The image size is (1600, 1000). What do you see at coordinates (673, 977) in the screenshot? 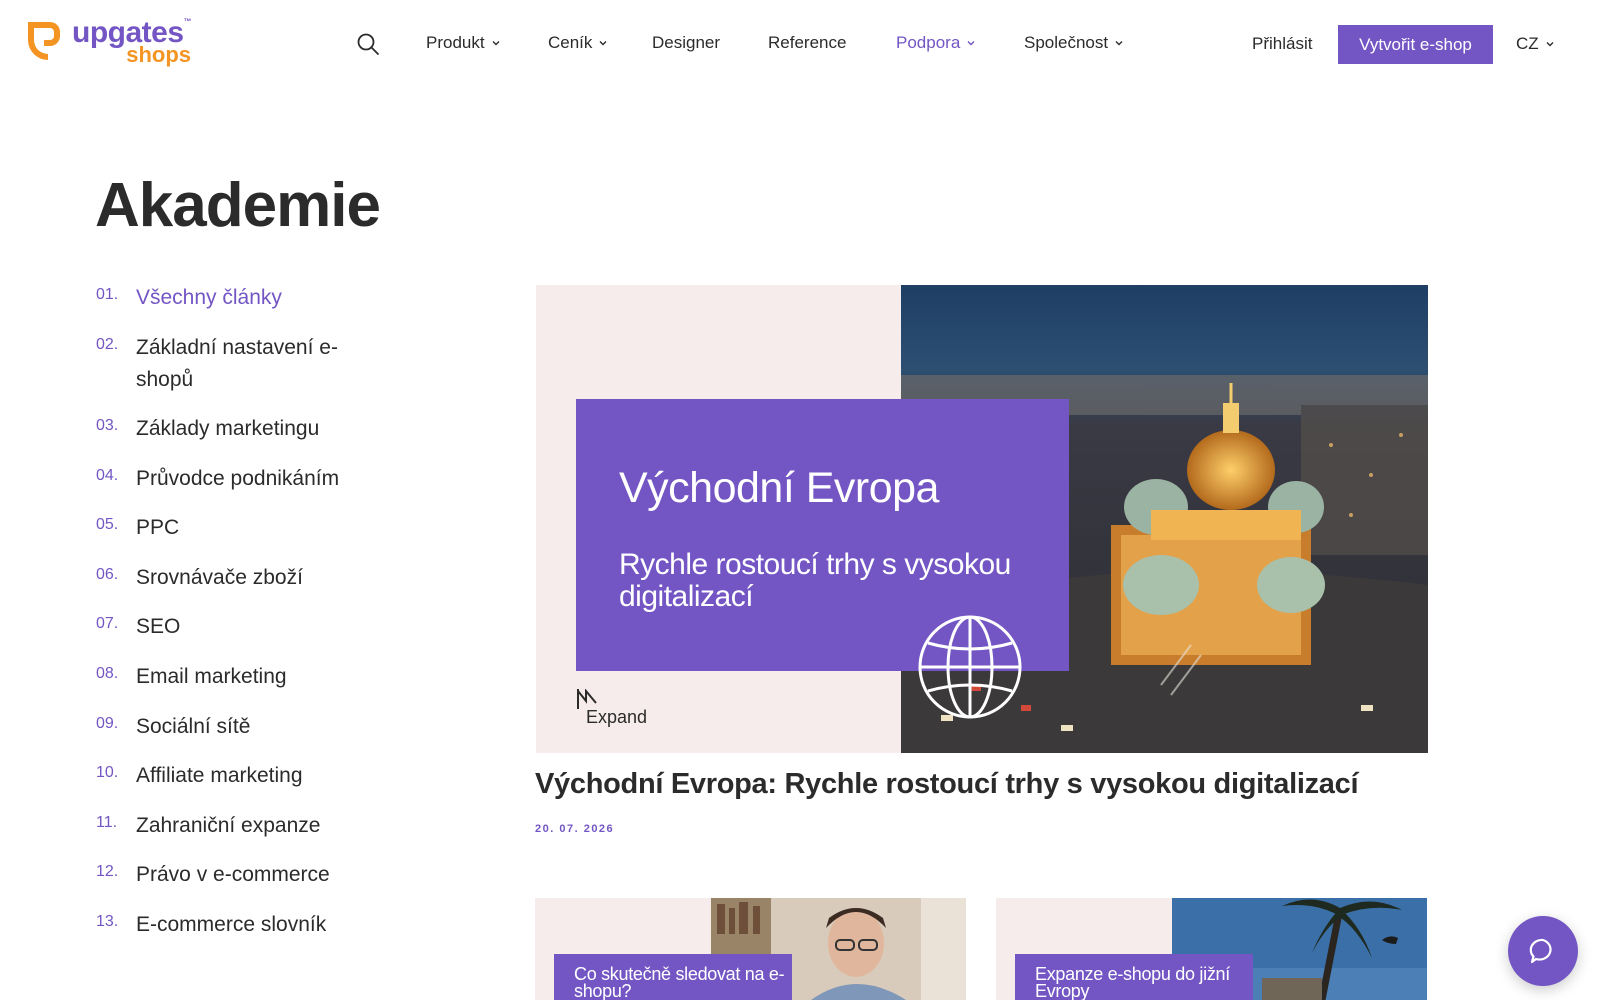
I see `article-card-title: Co skutečně sledovat na e-shopu?` at bounding box center [673, 977].